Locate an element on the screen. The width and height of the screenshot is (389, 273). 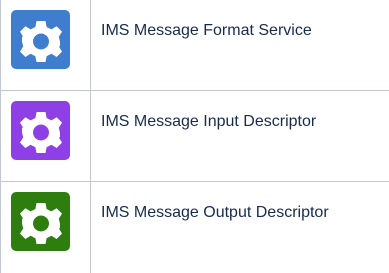
service-label: IMS Message Input Descriptor is located at coordinates (209, 121).